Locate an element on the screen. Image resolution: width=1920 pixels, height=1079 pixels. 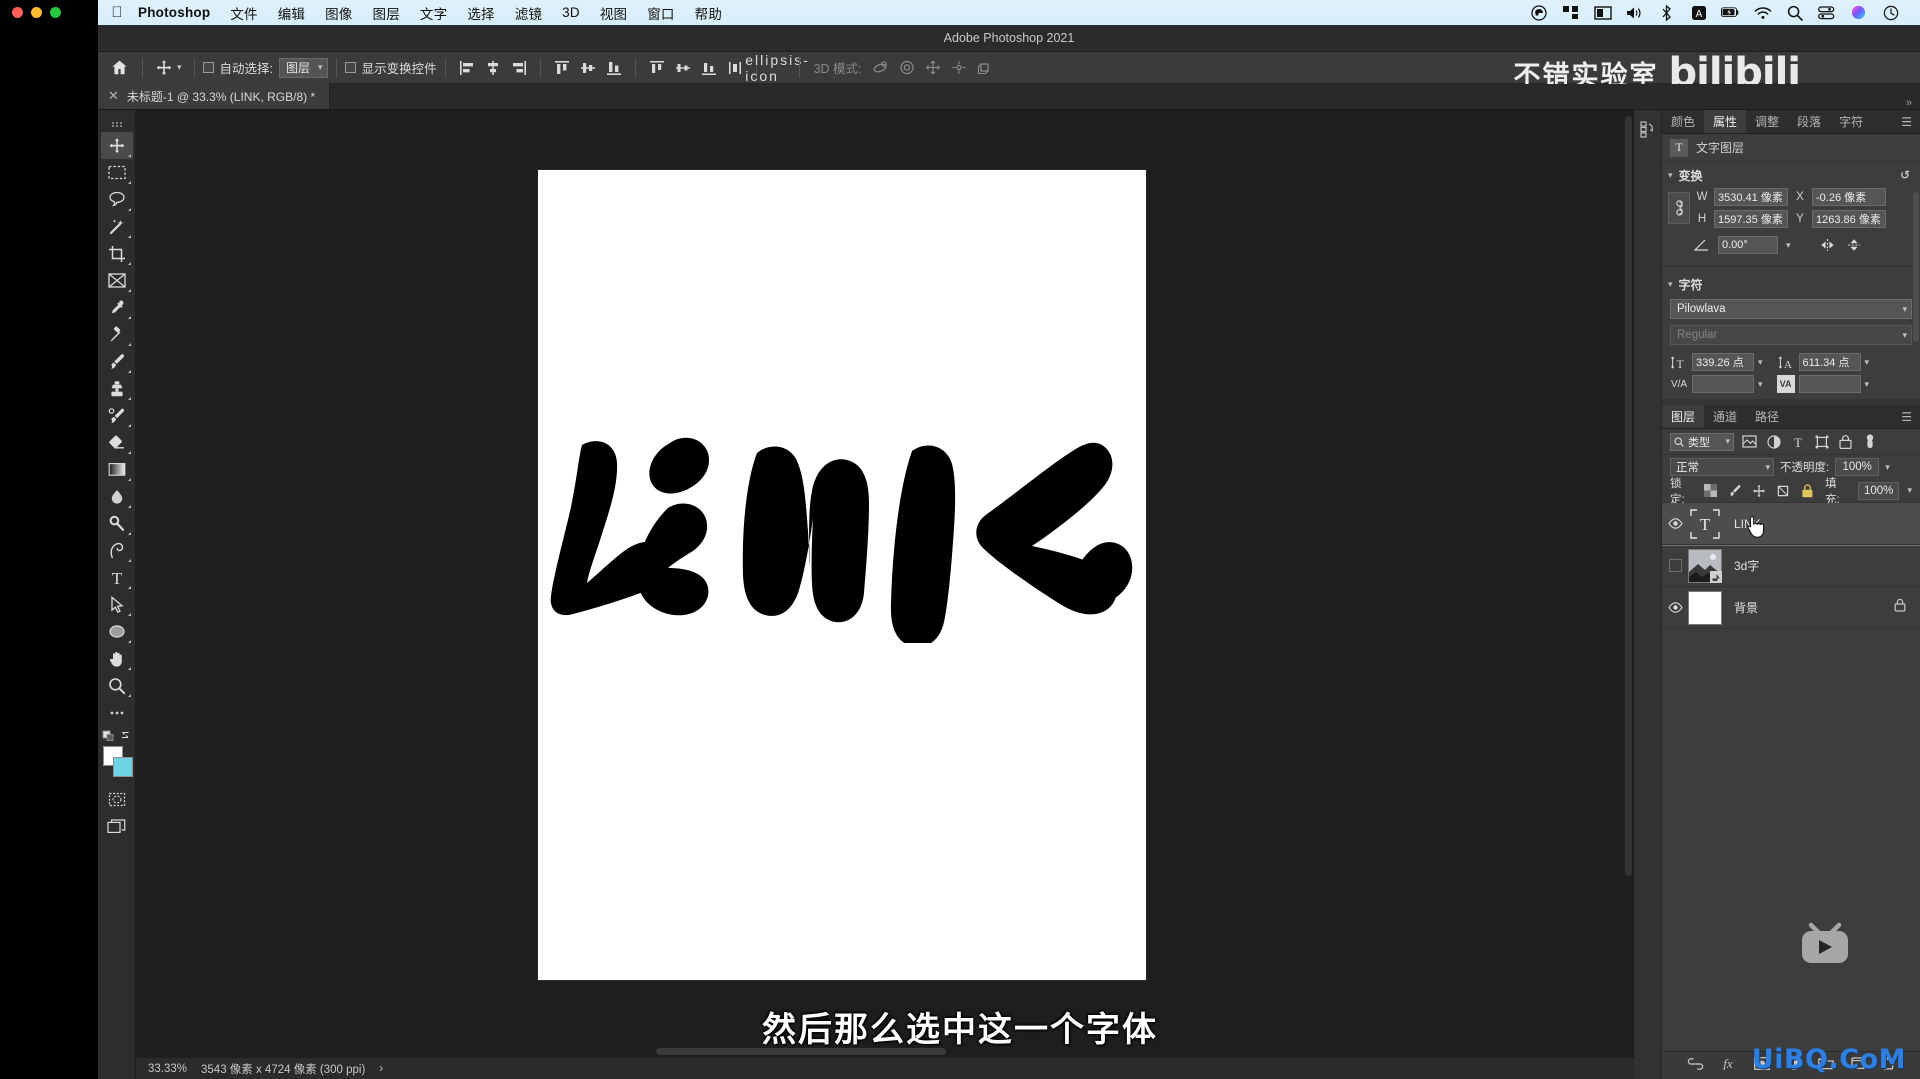
bluetooth-icon is located at coordinates (1666, 12).